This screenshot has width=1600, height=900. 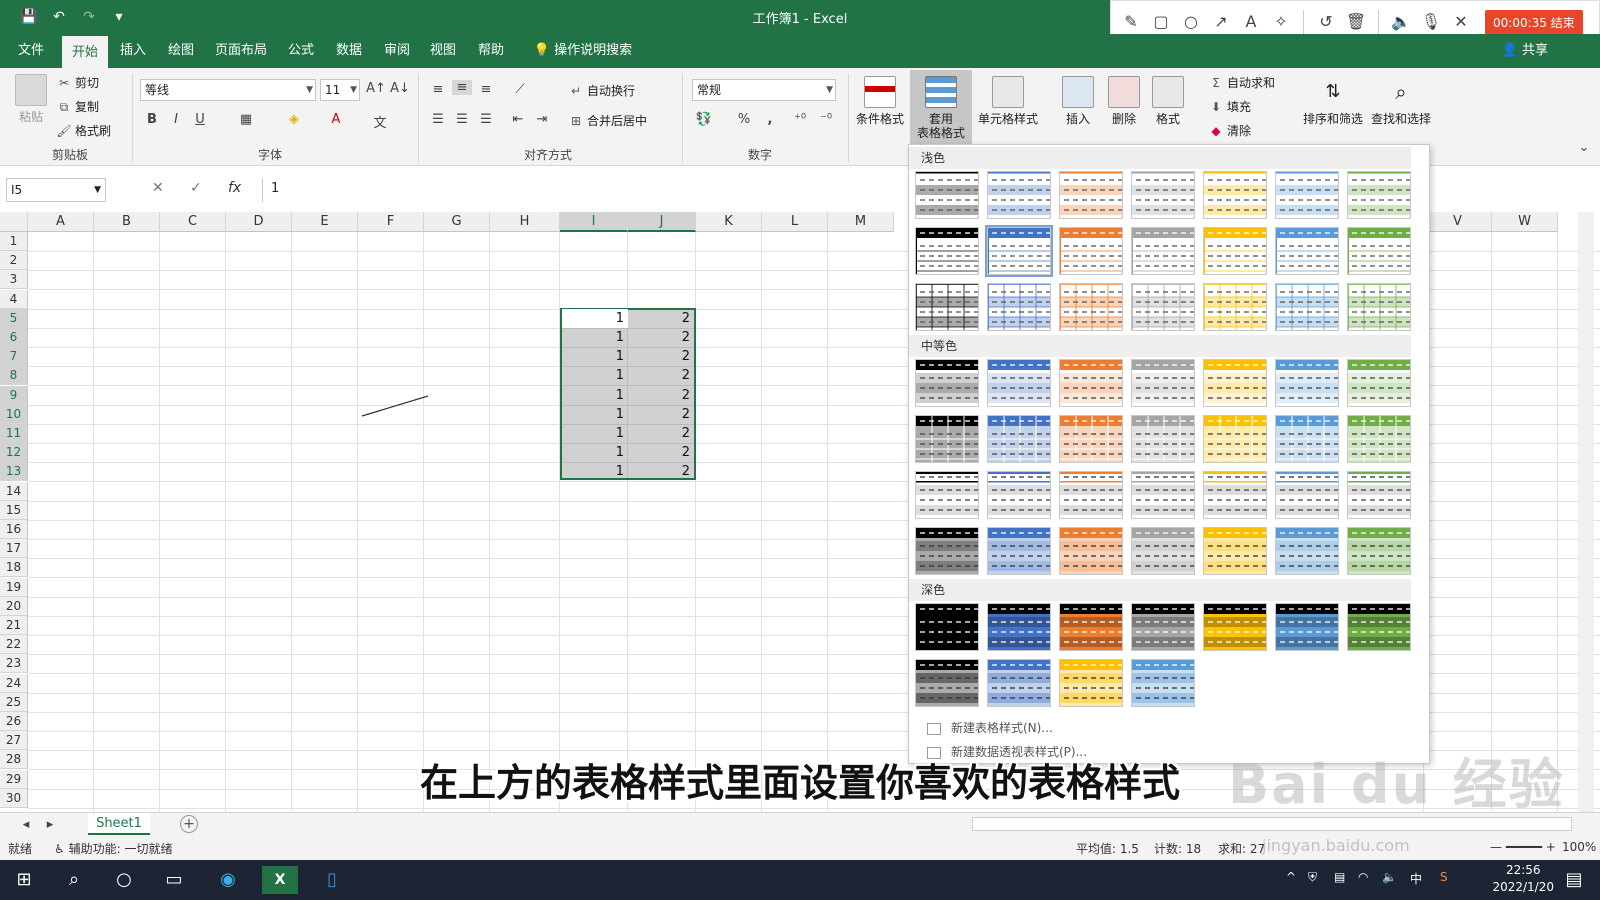 I want to click on taskbar-clock: 22:56 2022/1/20, so click(x=1523, y=879).